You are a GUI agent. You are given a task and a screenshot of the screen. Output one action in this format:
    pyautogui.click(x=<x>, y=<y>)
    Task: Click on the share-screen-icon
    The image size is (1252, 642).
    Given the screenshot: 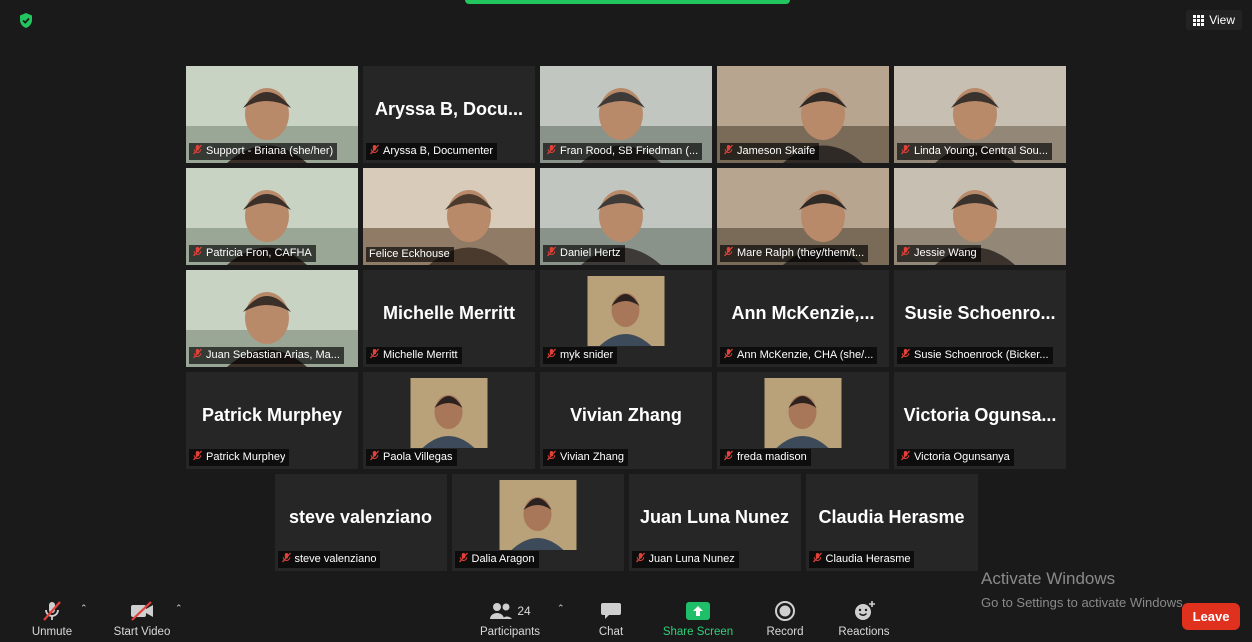 What is the action you would take?
    pyautogui.click(x=698, y=611)
    